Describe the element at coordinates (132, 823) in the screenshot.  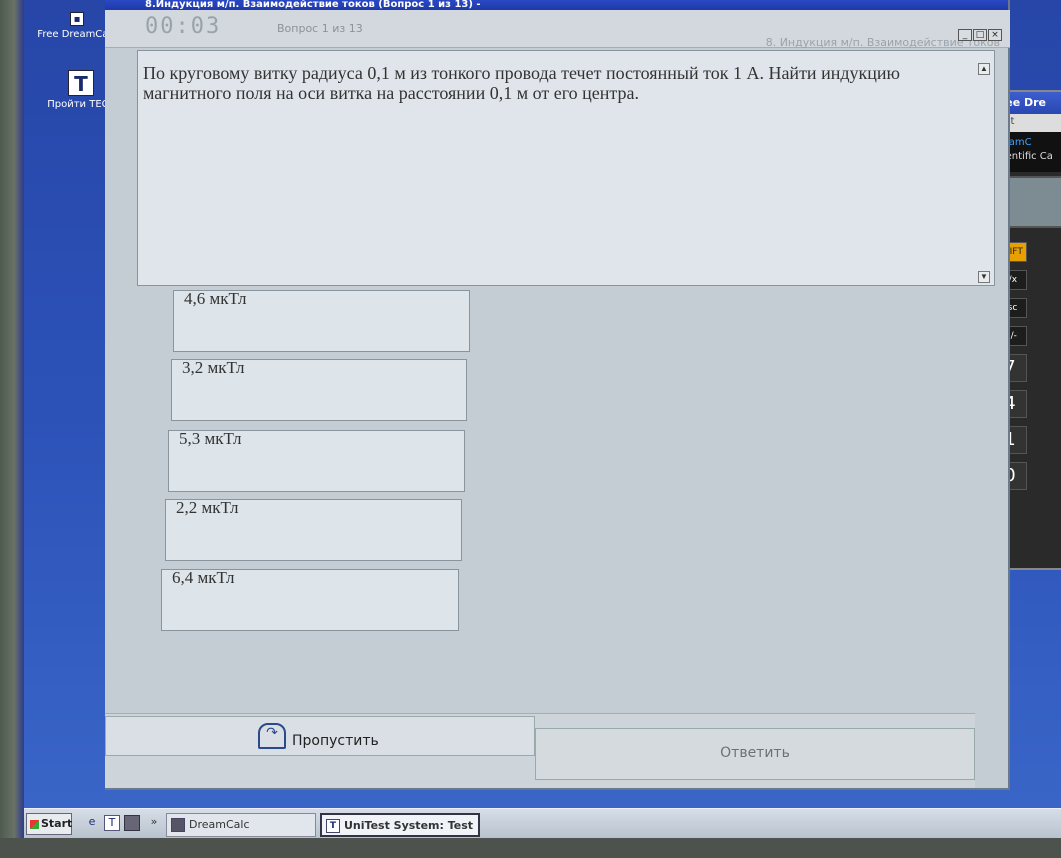
I see `calculator-quicklaunch-icon` at that location.